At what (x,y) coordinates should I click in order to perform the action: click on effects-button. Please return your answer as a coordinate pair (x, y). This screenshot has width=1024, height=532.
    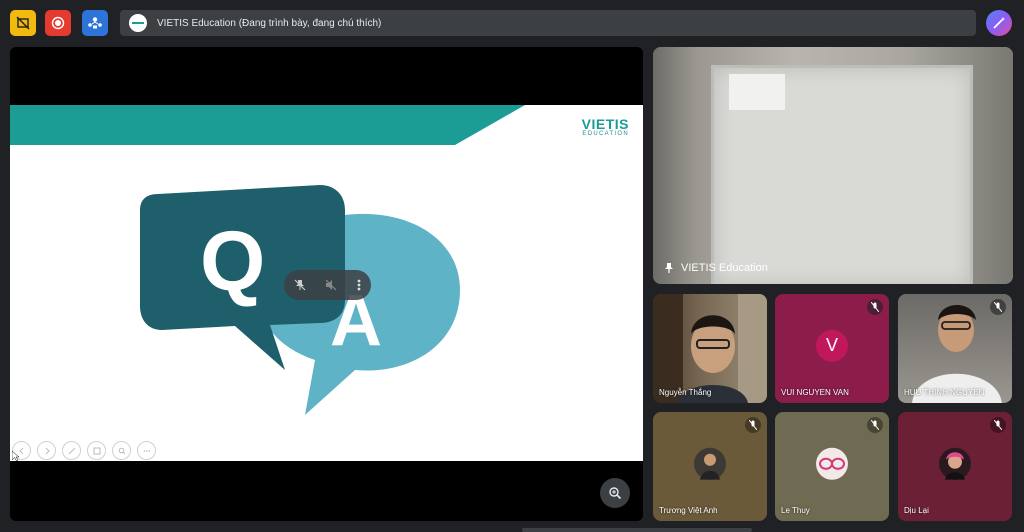
    Looking at the image, I should click on (999, 23).